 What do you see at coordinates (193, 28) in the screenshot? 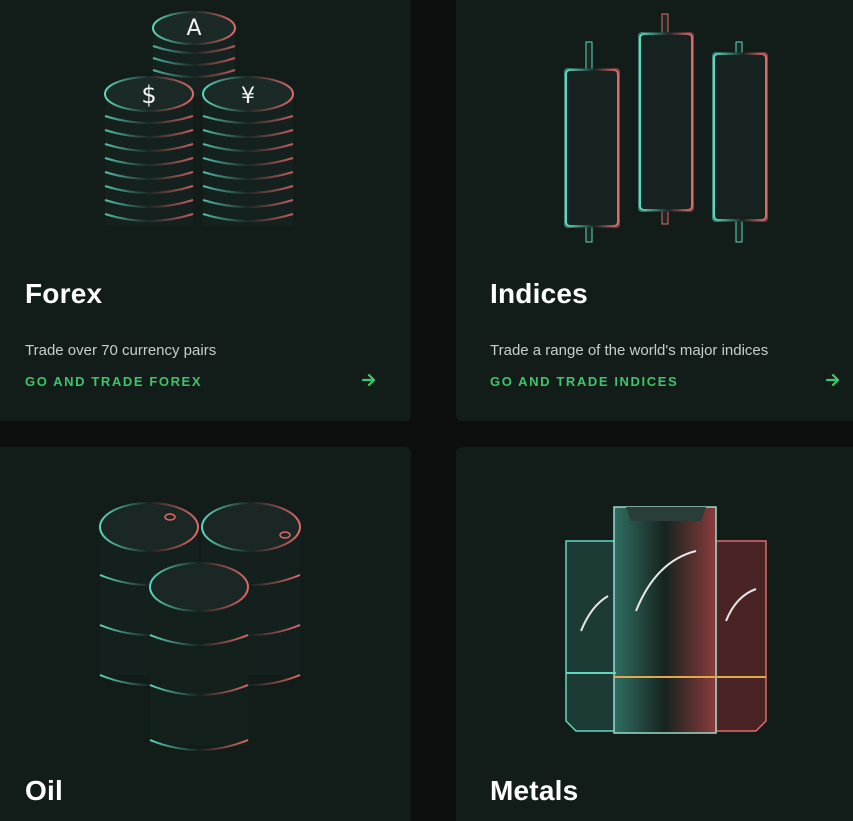
I see `forex-symbol-icon: A` at bounding box center [193, 28].